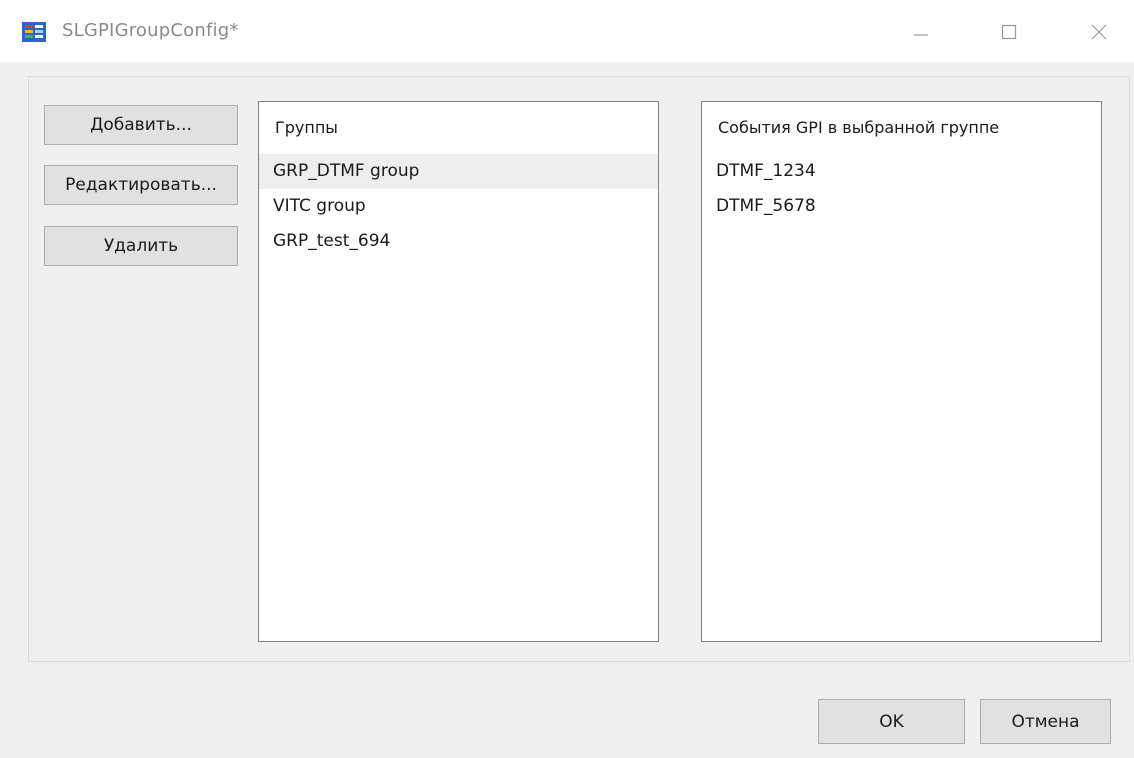 The width and height of the screenshot is (1134, 758). I want to click on app-icon, so click(34, 32).